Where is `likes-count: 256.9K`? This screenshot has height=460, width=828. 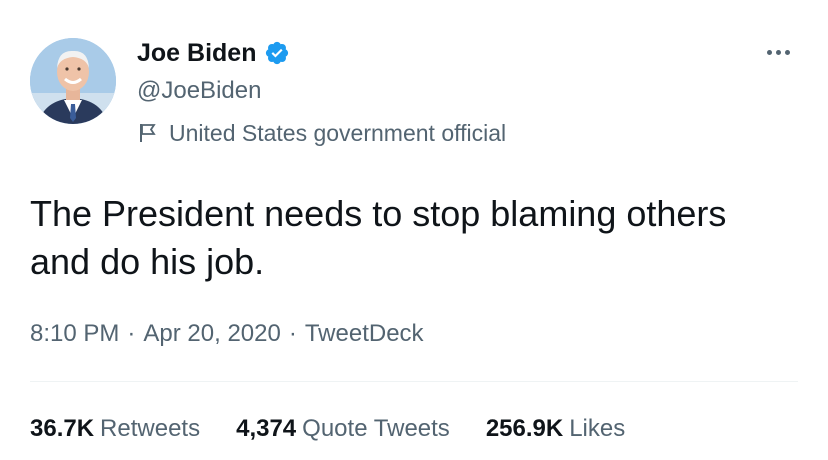 likes-count: 256.9K is located at coordinates (524, 428).